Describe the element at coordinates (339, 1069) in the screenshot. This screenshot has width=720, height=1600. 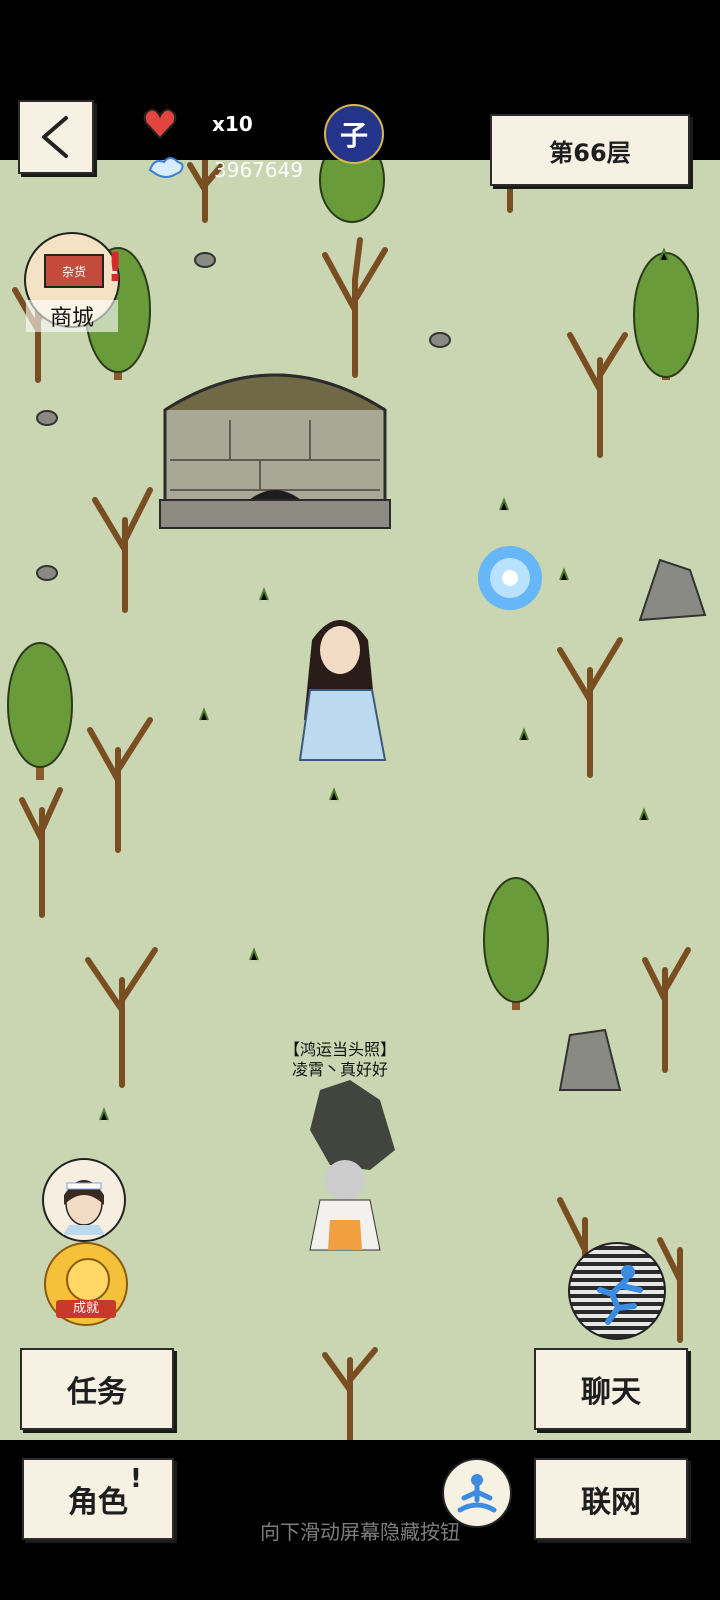
I see `player-name: 凌霄丶真好好` at that location.